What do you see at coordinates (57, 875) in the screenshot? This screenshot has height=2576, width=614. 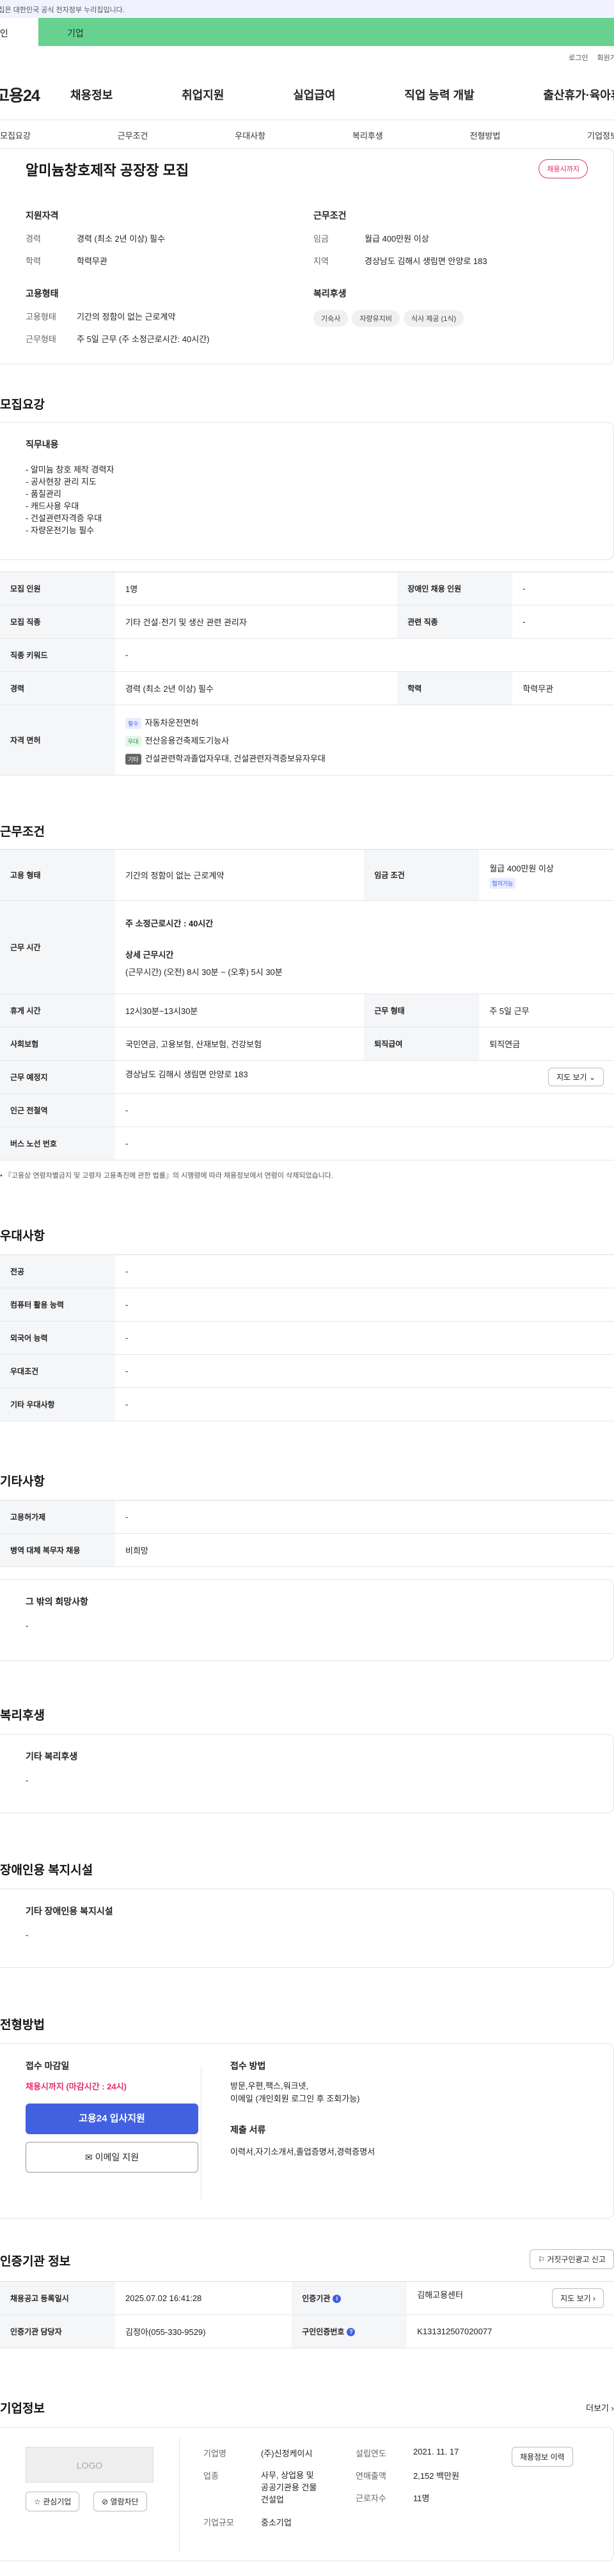 I see `table-header: 고용 형태` at bounding box center [57, 875].